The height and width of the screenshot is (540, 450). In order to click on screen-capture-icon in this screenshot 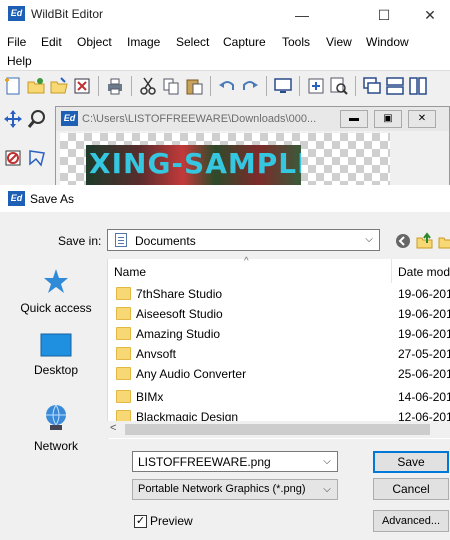, I will do `click(283, 86)`.